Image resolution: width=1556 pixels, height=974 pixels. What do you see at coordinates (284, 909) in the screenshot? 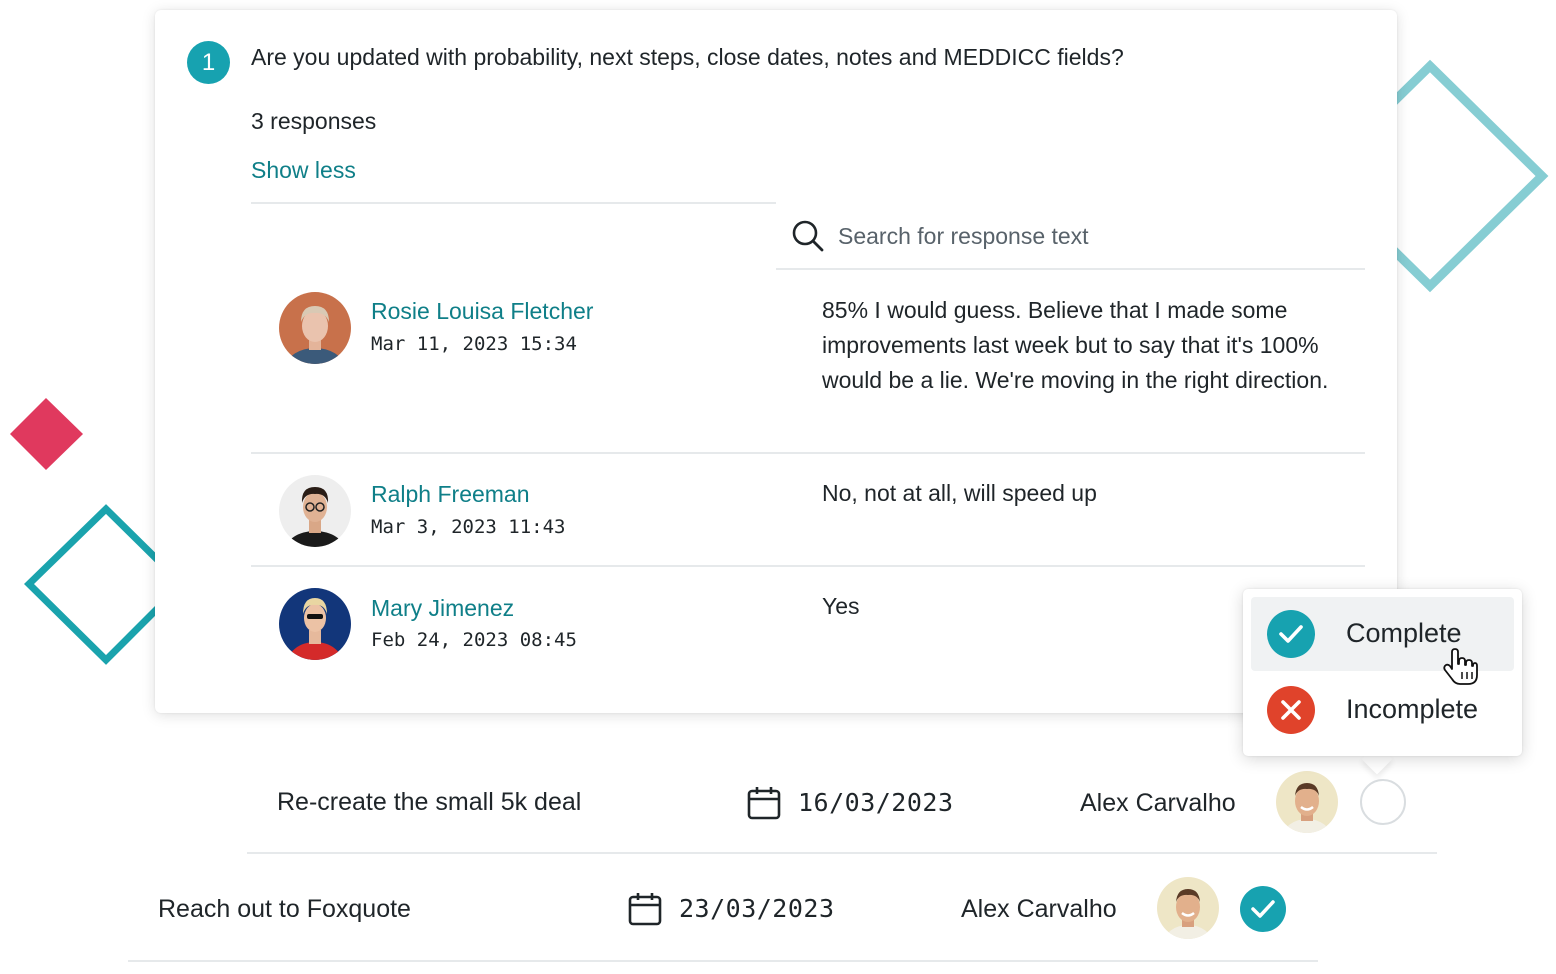
I see `task-title: Reach out to Foxquote` at bounding box center [284, 909].